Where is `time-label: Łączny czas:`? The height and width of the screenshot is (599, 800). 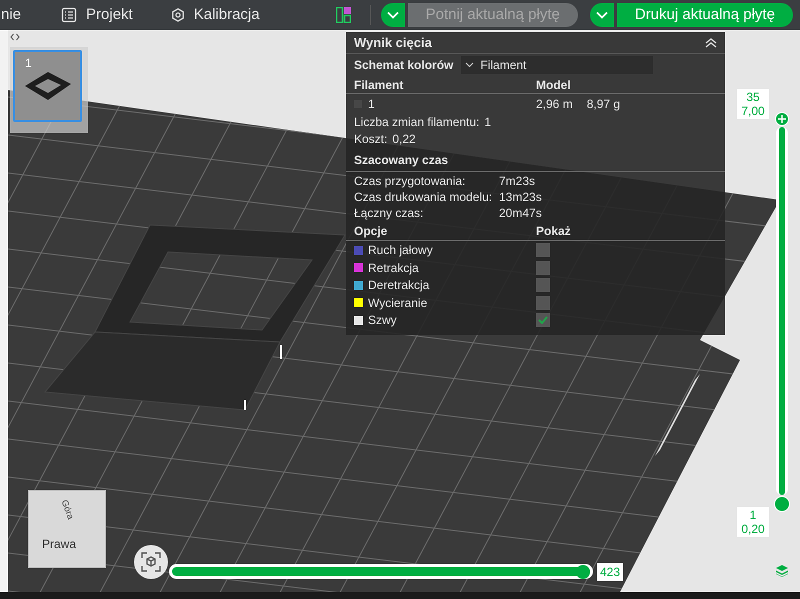
time-label: Łączny czas: is located at coordinates (389, 213).